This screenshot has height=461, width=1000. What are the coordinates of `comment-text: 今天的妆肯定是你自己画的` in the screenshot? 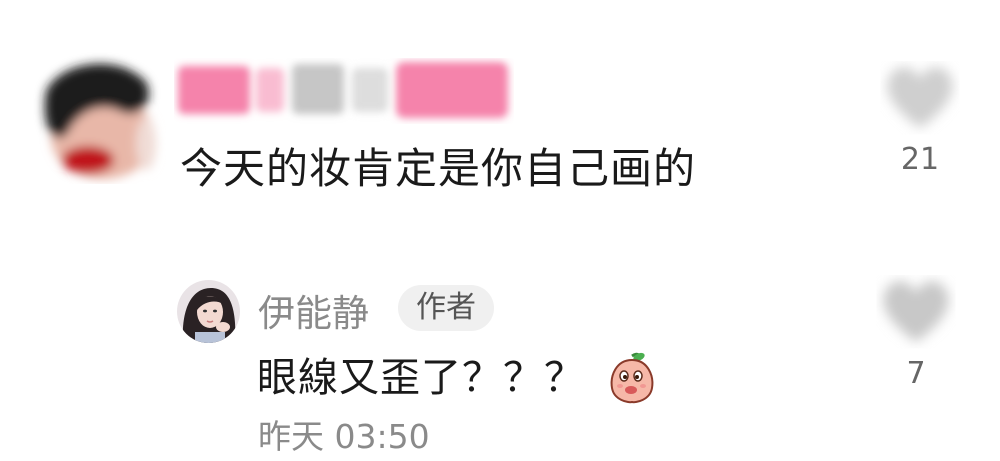 It's located at (438, 168).